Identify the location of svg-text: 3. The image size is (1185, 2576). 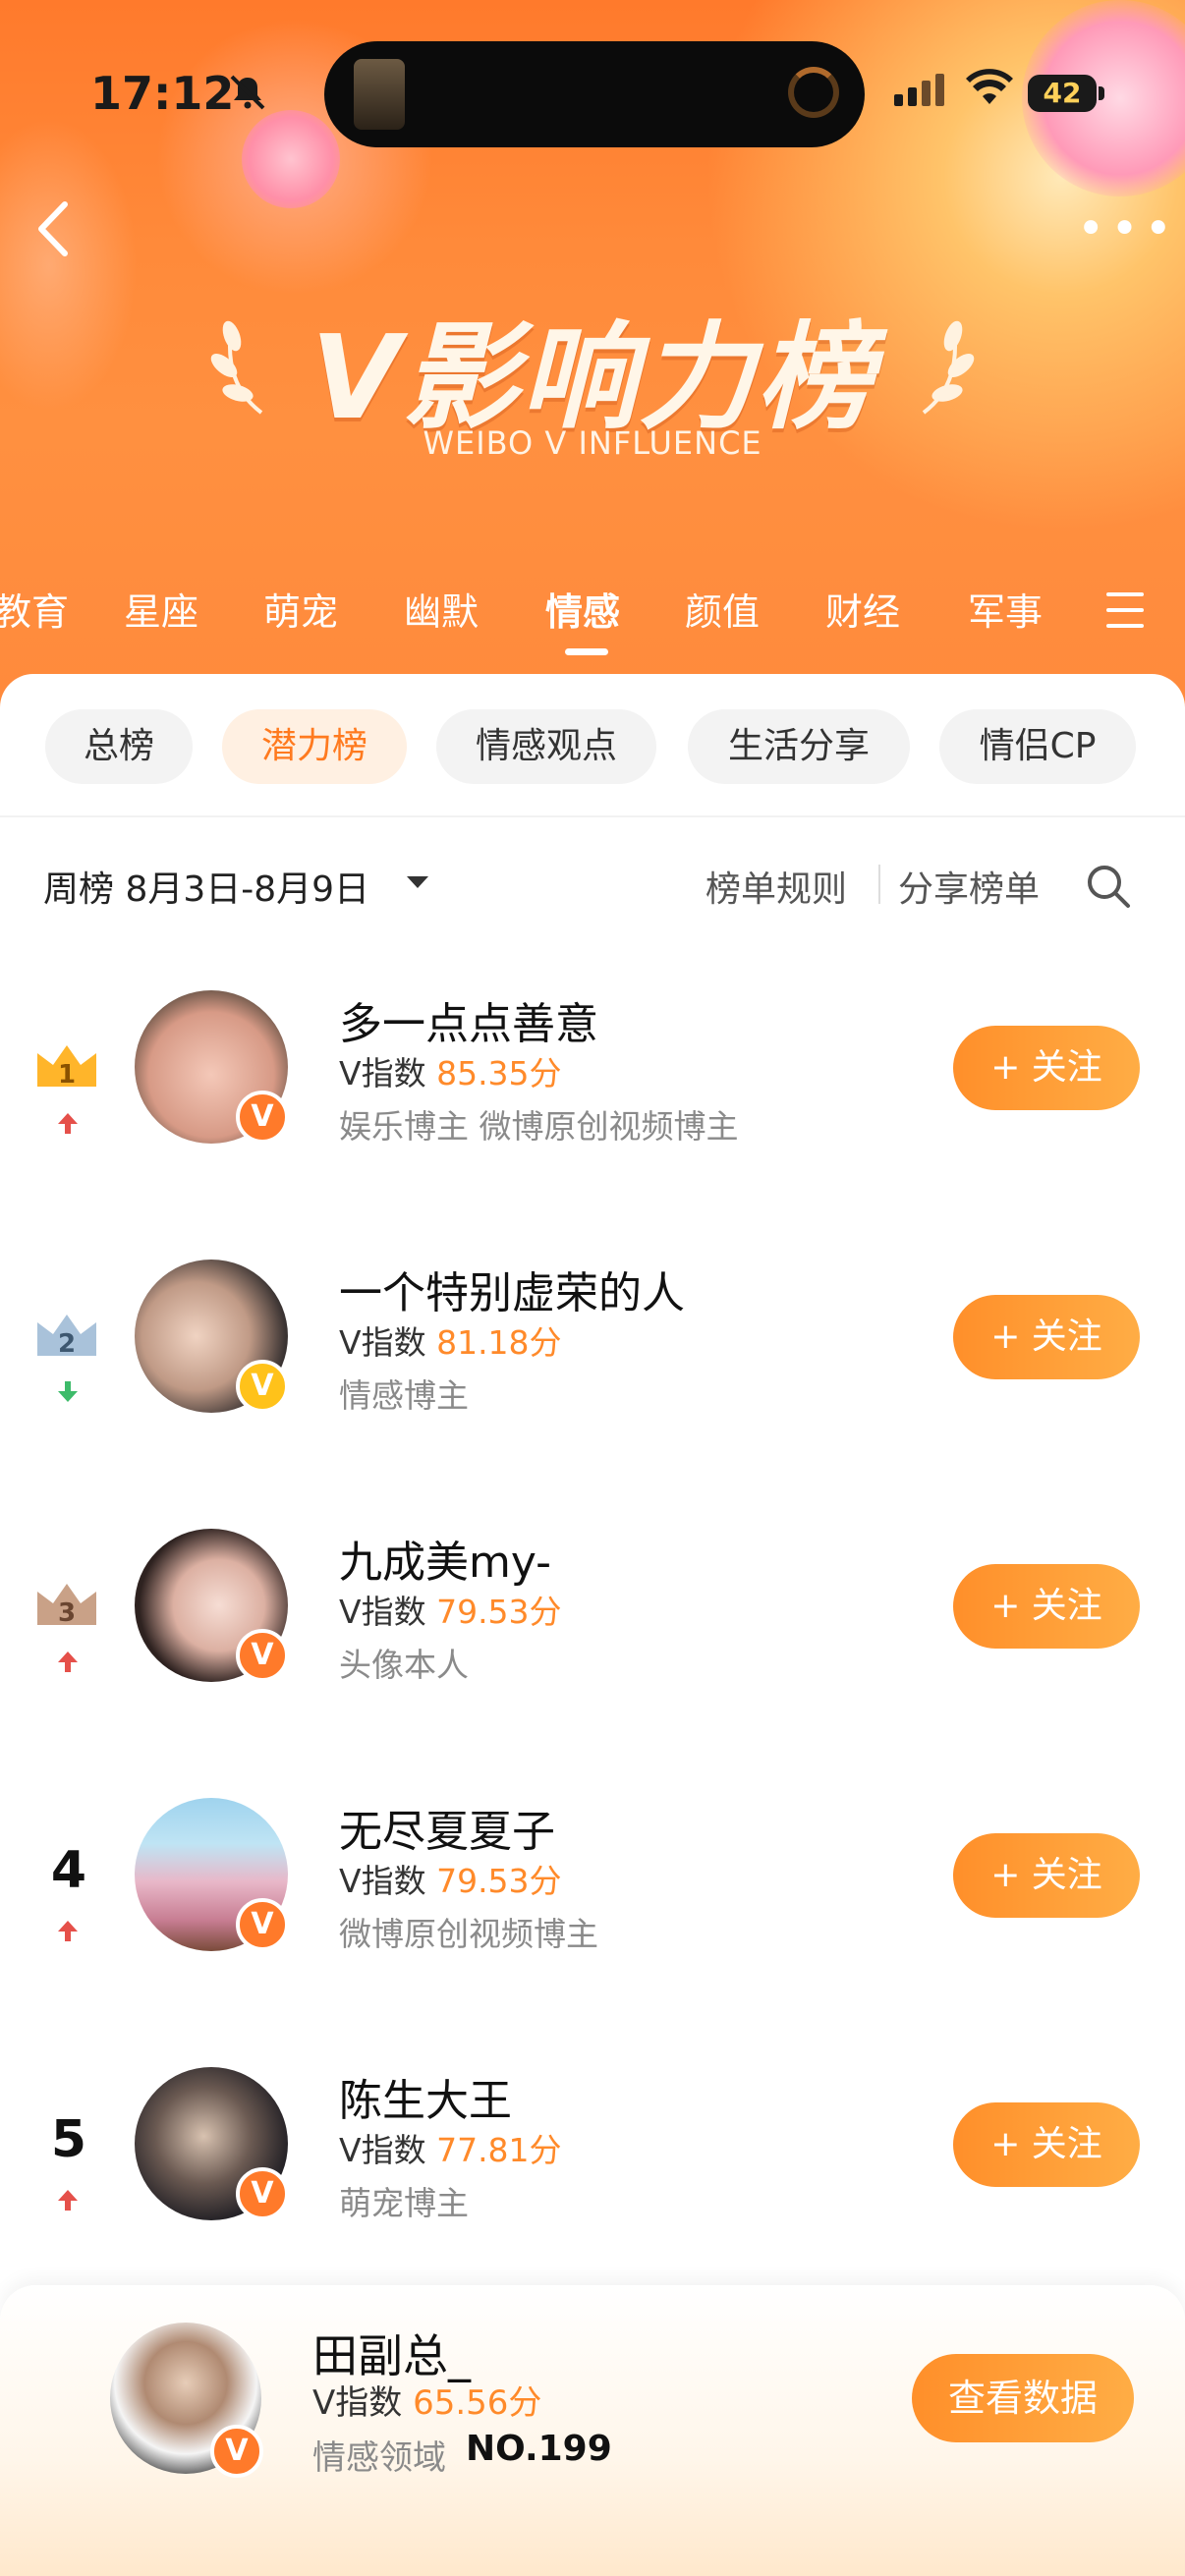
(67, 1612).